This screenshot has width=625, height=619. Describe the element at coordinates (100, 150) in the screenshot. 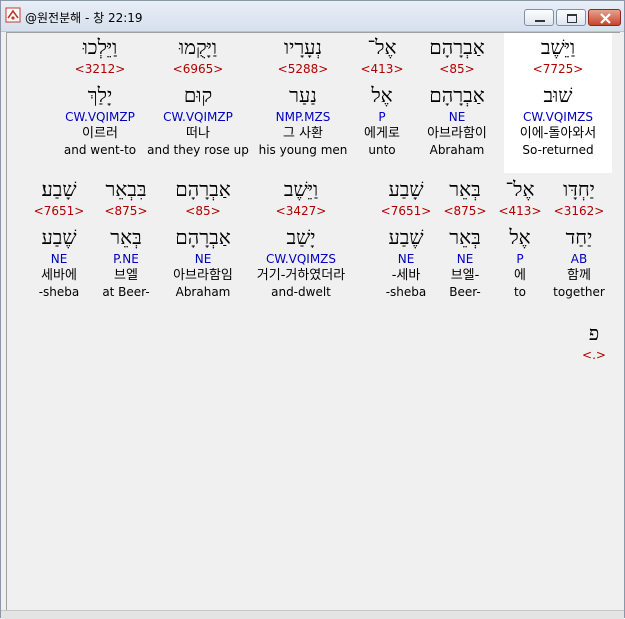

I see `english-gloss: and went-to` at that location.